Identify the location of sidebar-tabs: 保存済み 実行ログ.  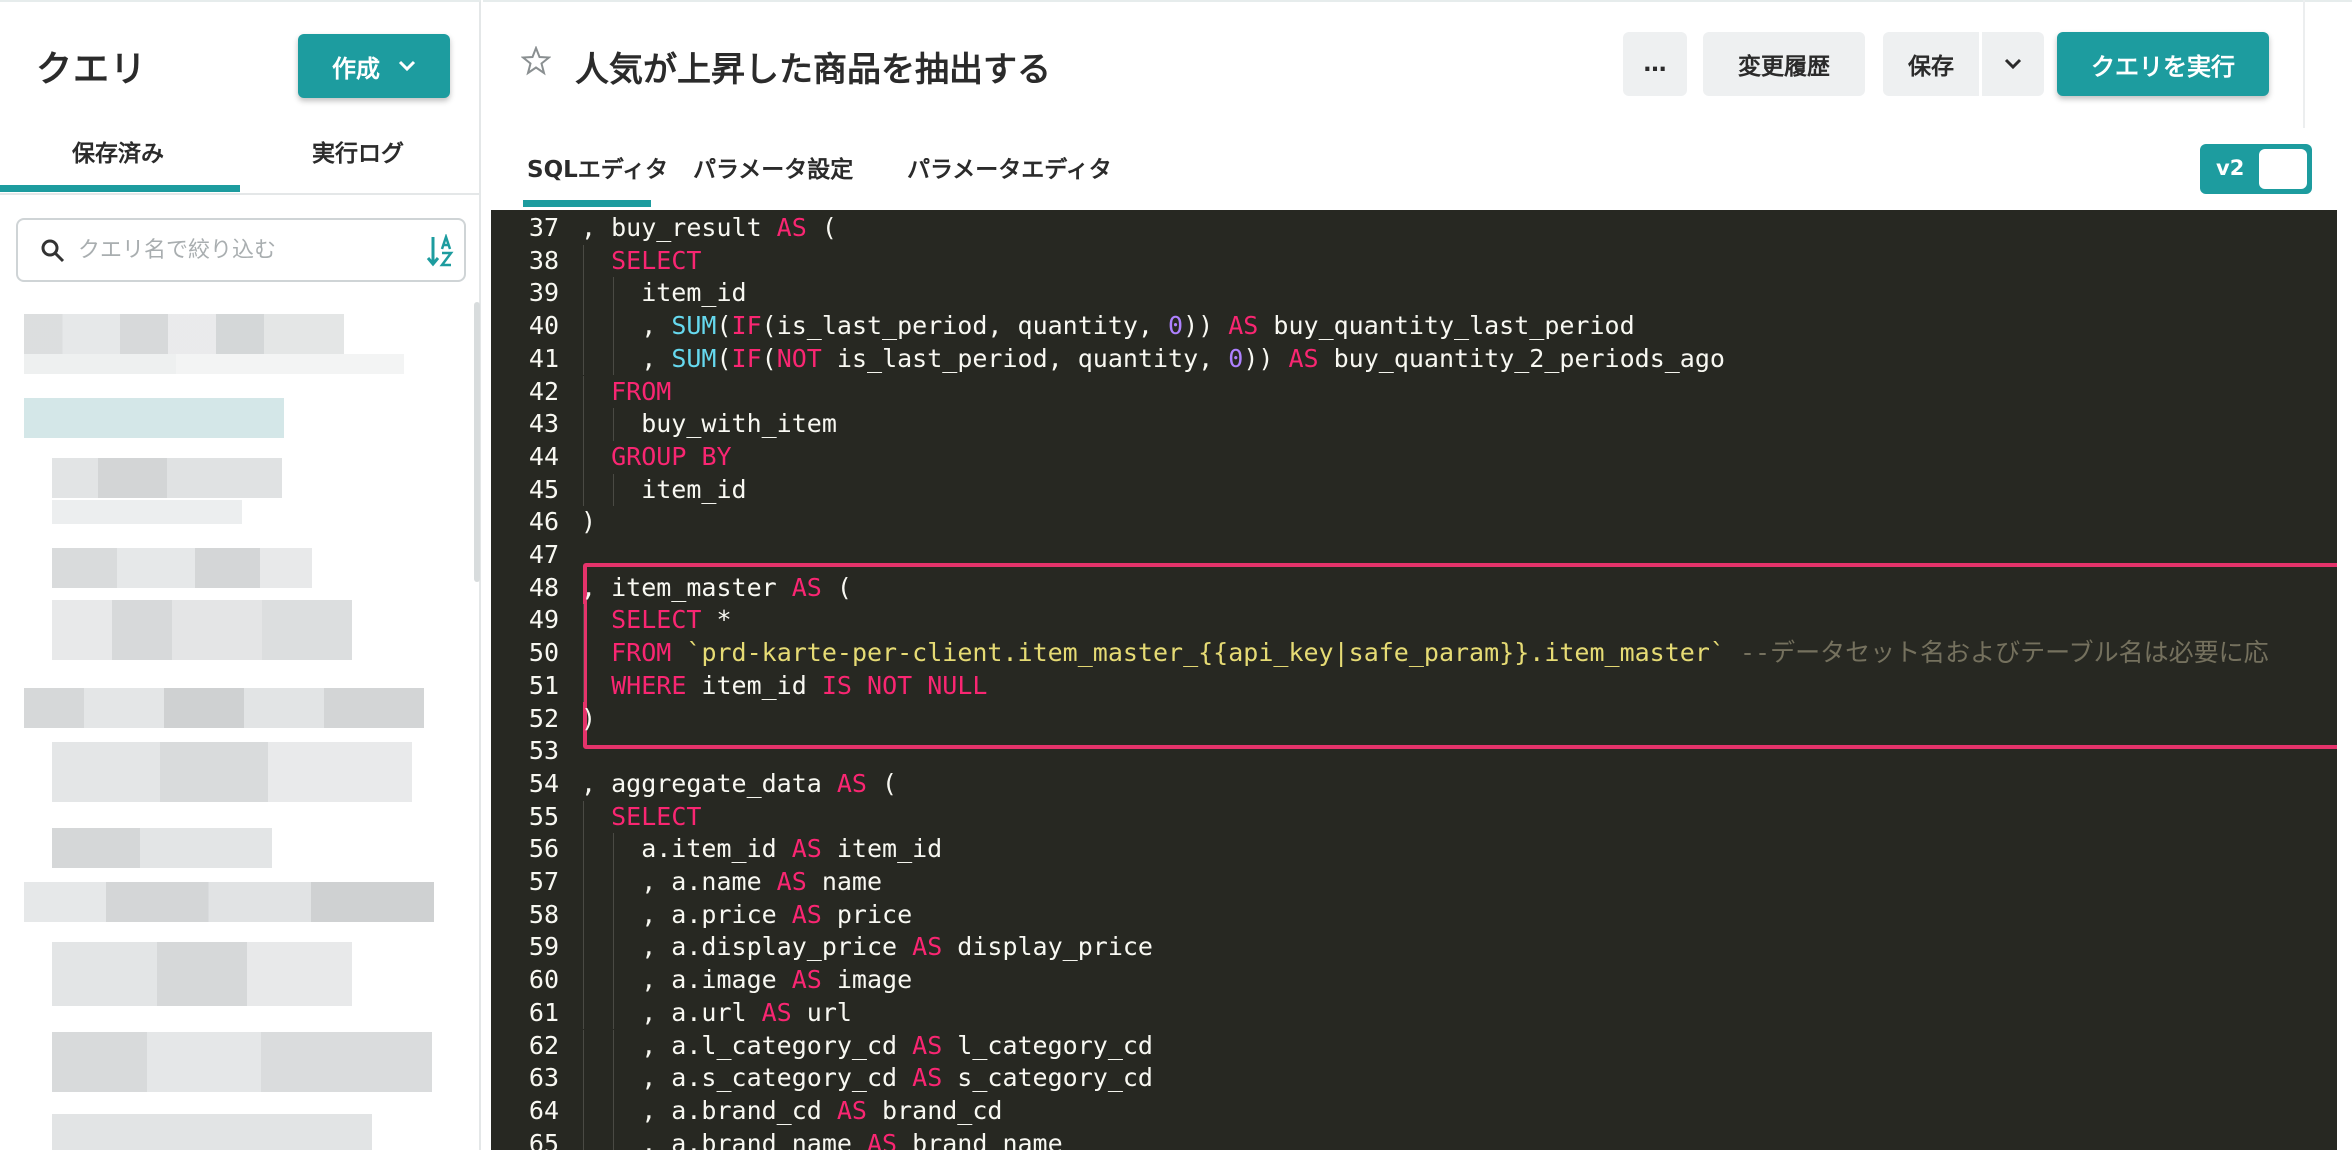
(239, 158).